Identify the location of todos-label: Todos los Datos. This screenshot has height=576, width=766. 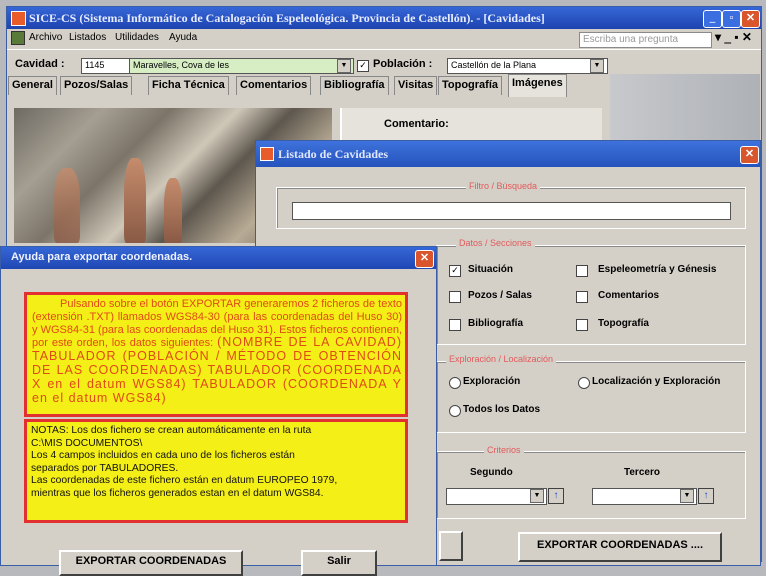
(502, 409).